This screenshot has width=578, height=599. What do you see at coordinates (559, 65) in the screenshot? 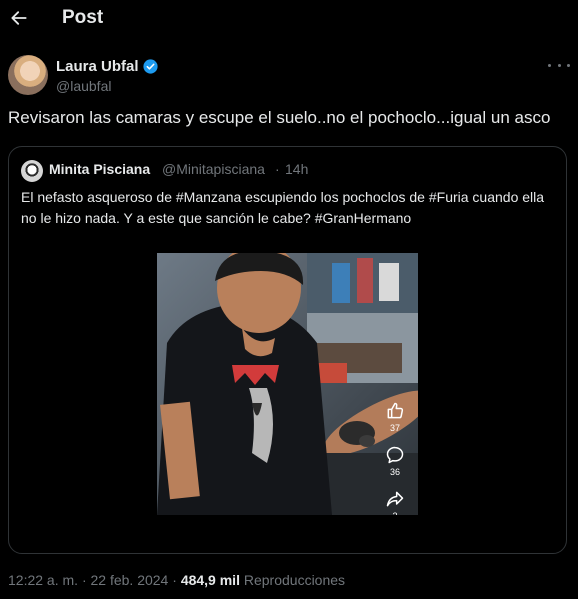
I see `more-button` at bounding box center [559, 65].